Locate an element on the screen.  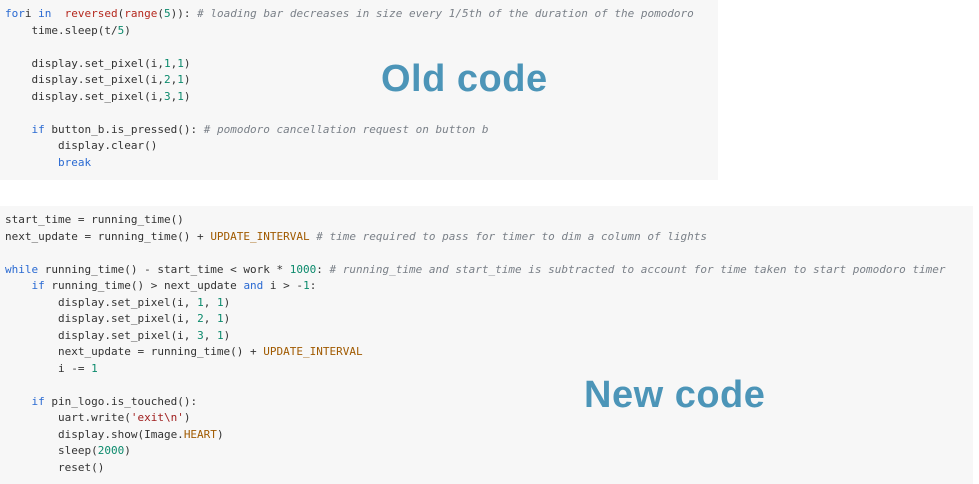
code-token: button_b.is_pressed(): is located at coordinates (124, 129).